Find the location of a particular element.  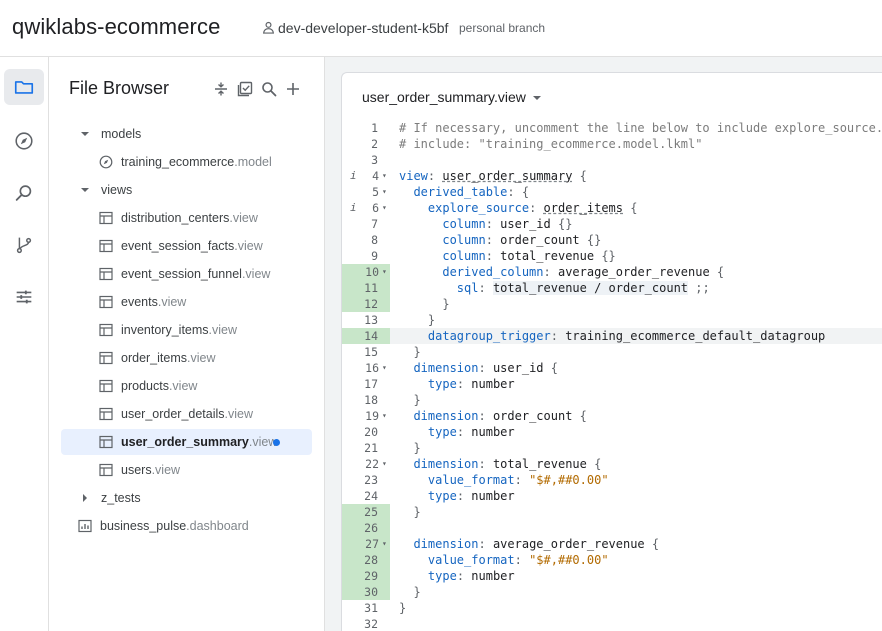

tree-file-event_session_funnel: event_session_funnel.view is located at coordinates (186, 274).